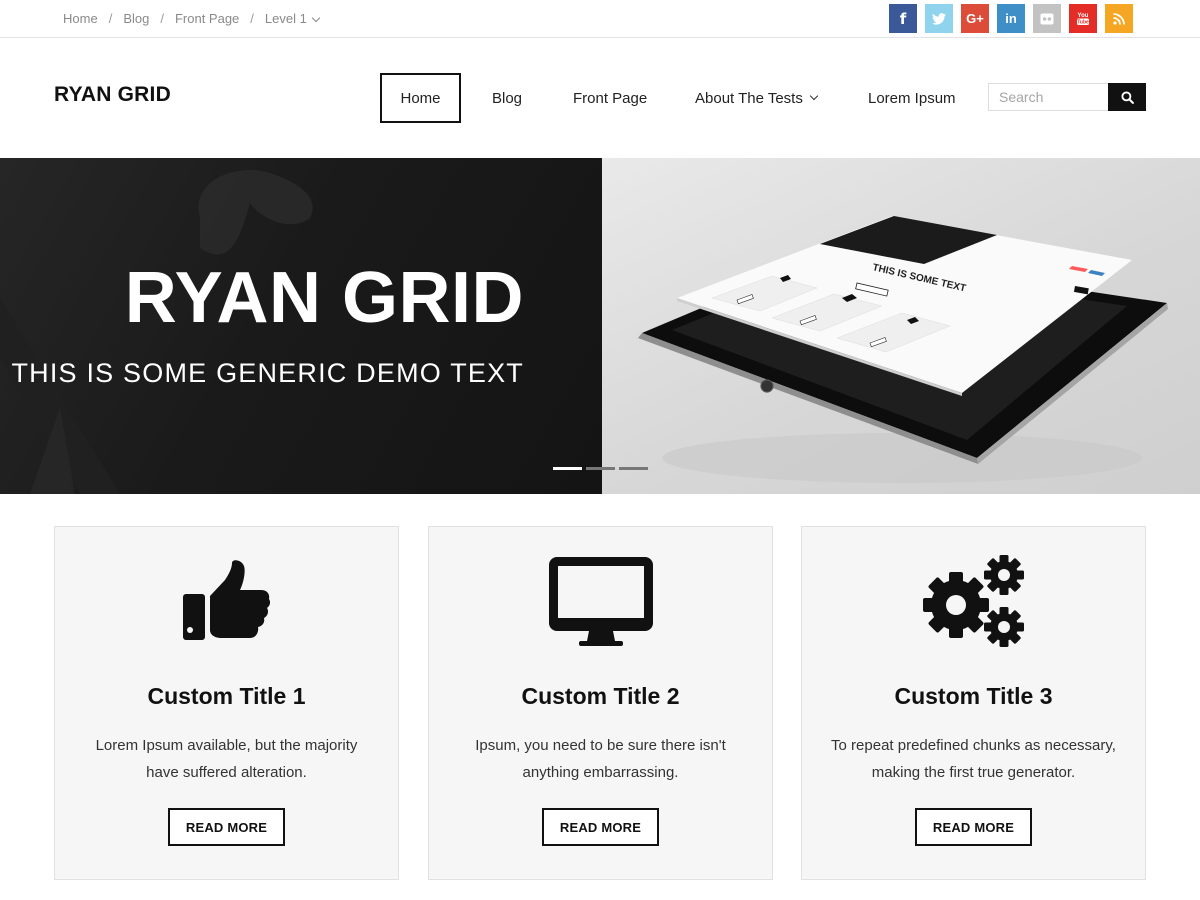 This screenshot has height=900, width=1200. Describe the element at coordinates (80, 18) in the screenshot. I see `breadcrumb-home: Home` at that location.